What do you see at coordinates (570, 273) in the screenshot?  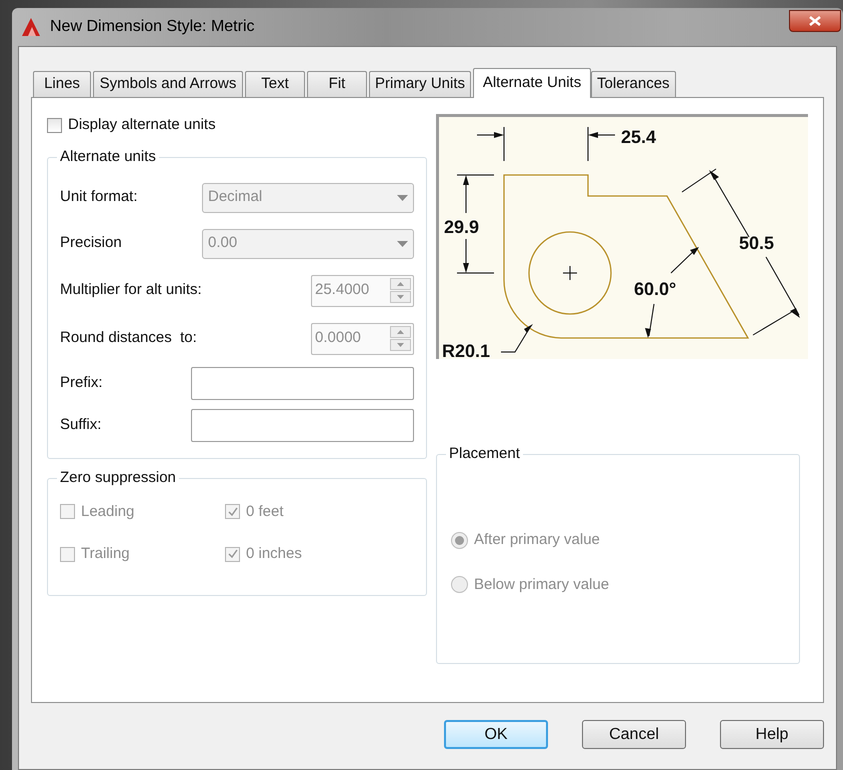 I see `center-mark` at bounding box center [570, 273].